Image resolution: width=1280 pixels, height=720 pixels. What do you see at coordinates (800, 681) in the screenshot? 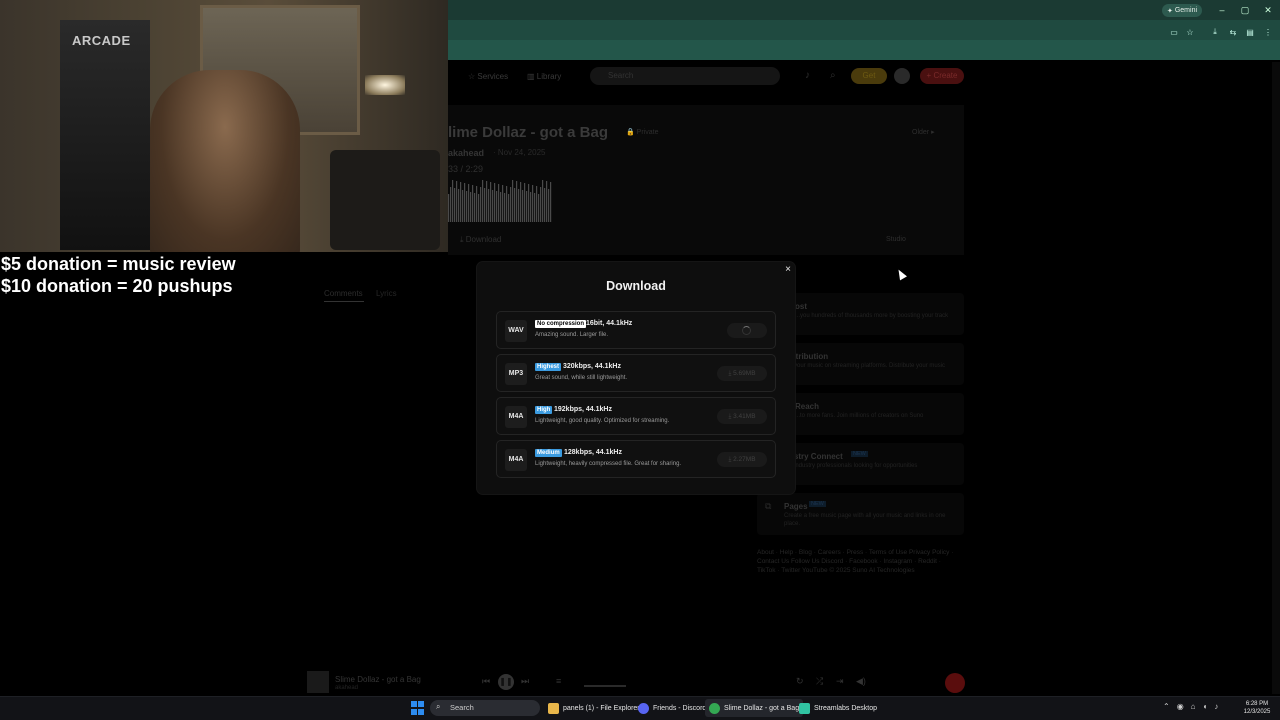
I see `repeat-icon: ↻` at bounding box center [800, 681].